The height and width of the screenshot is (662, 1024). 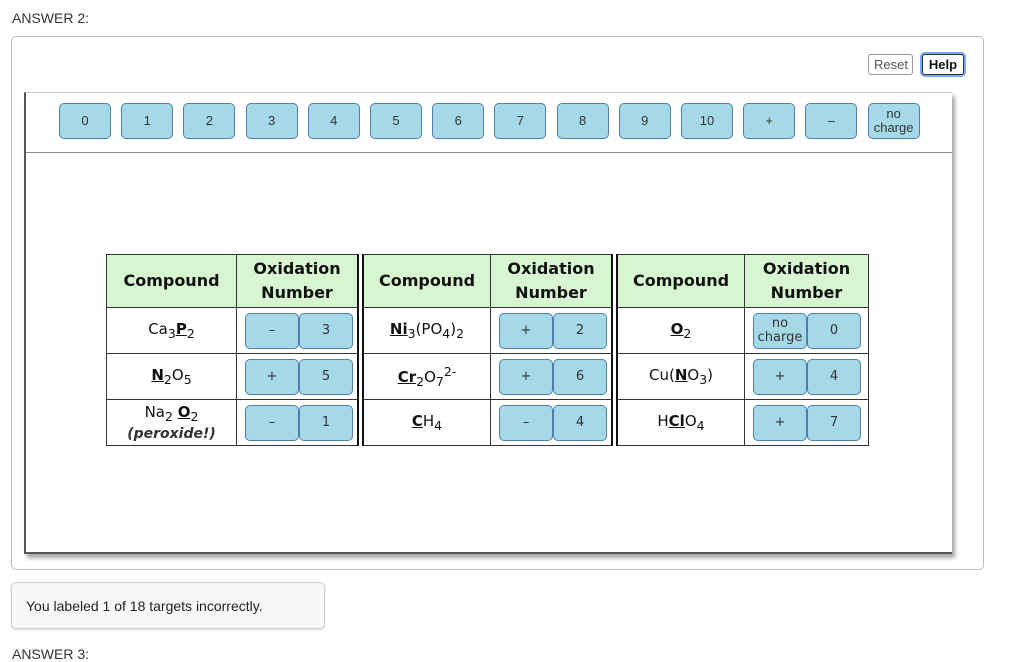 What do you see at coordinates (326, 423) in the screenshot?
I see `placed-value-chip: 1` at bounding box center [326, 423].